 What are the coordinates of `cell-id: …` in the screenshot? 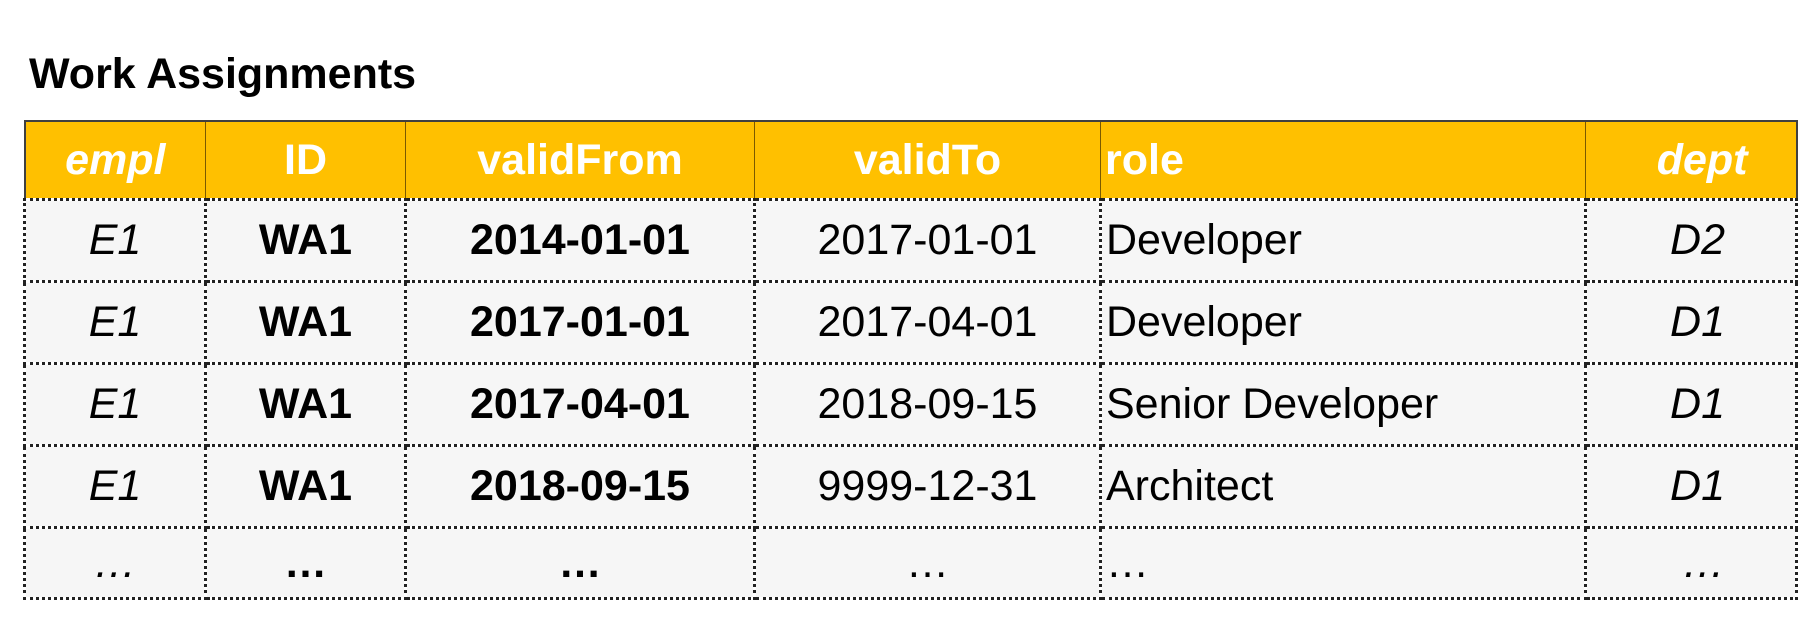 It's located at (305, 563).